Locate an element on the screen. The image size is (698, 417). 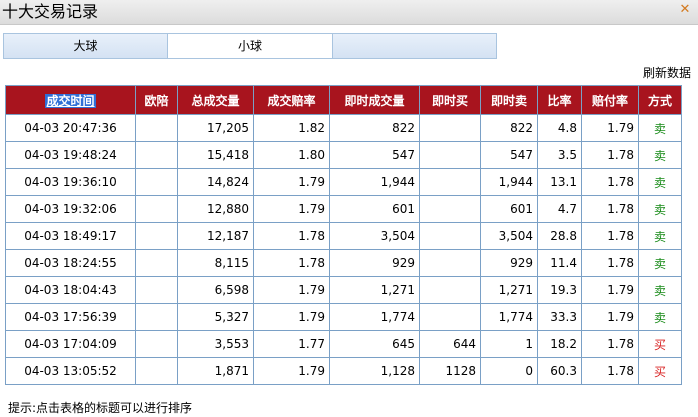
cell-total: 12,187 is located at coordinates (215, 236).